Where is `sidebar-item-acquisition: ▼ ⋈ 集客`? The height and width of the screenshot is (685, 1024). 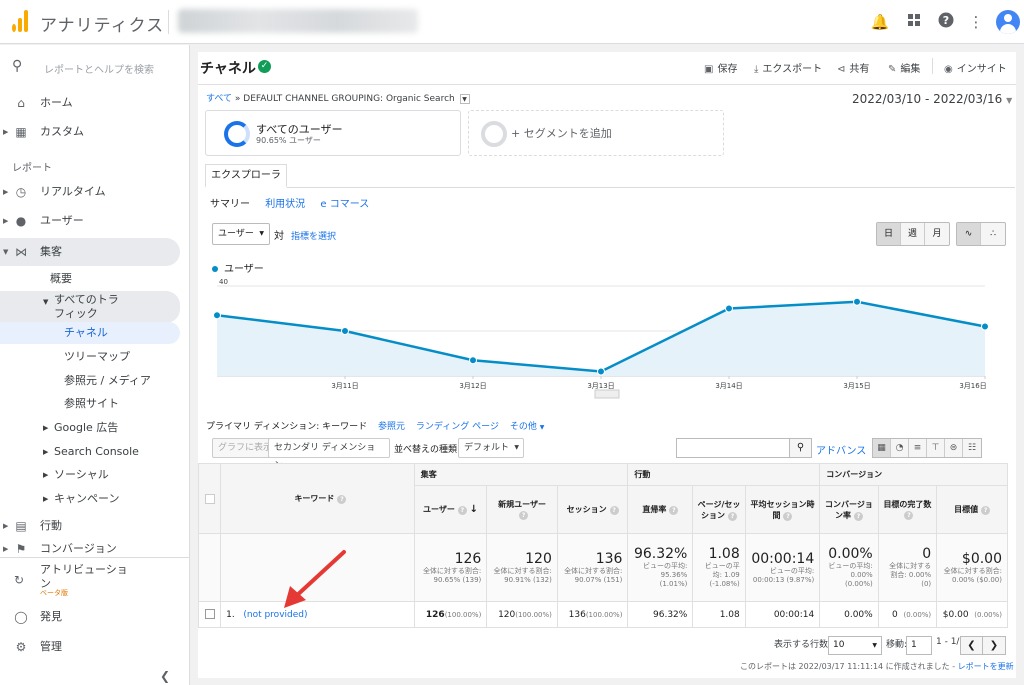 sidebar-item-acquisition: ▼ ⋈ 集客 is located at coordinates (90, 252).